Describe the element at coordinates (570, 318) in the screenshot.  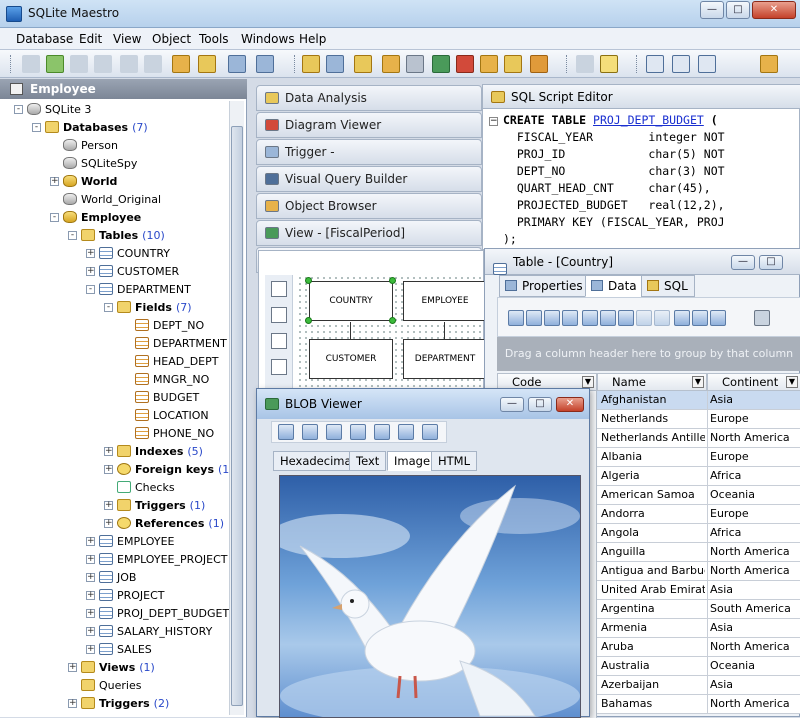
I see `last-record-icon` at that location.